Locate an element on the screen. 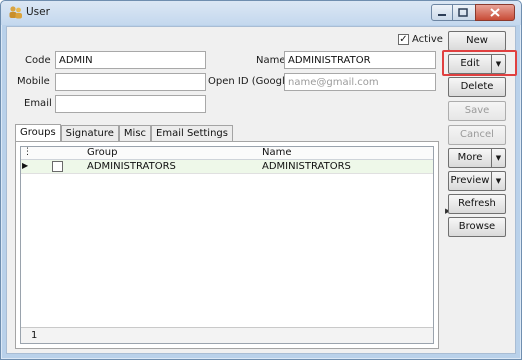 The height and width of the screenshot is (360, 522). code-field is located at coordinates (130, 60).